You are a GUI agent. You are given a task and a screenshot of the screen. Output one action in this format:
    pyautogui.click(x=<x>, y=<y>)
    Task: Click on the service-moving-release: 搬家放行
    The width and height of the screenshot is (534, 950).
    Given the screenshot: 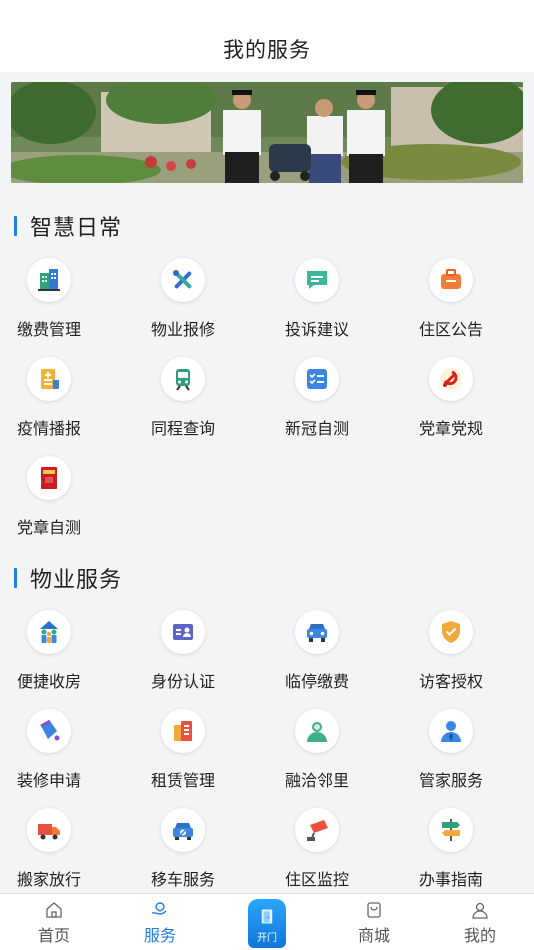 What is the action you would take?
    pyautogui.click(x=67, y=849)
    